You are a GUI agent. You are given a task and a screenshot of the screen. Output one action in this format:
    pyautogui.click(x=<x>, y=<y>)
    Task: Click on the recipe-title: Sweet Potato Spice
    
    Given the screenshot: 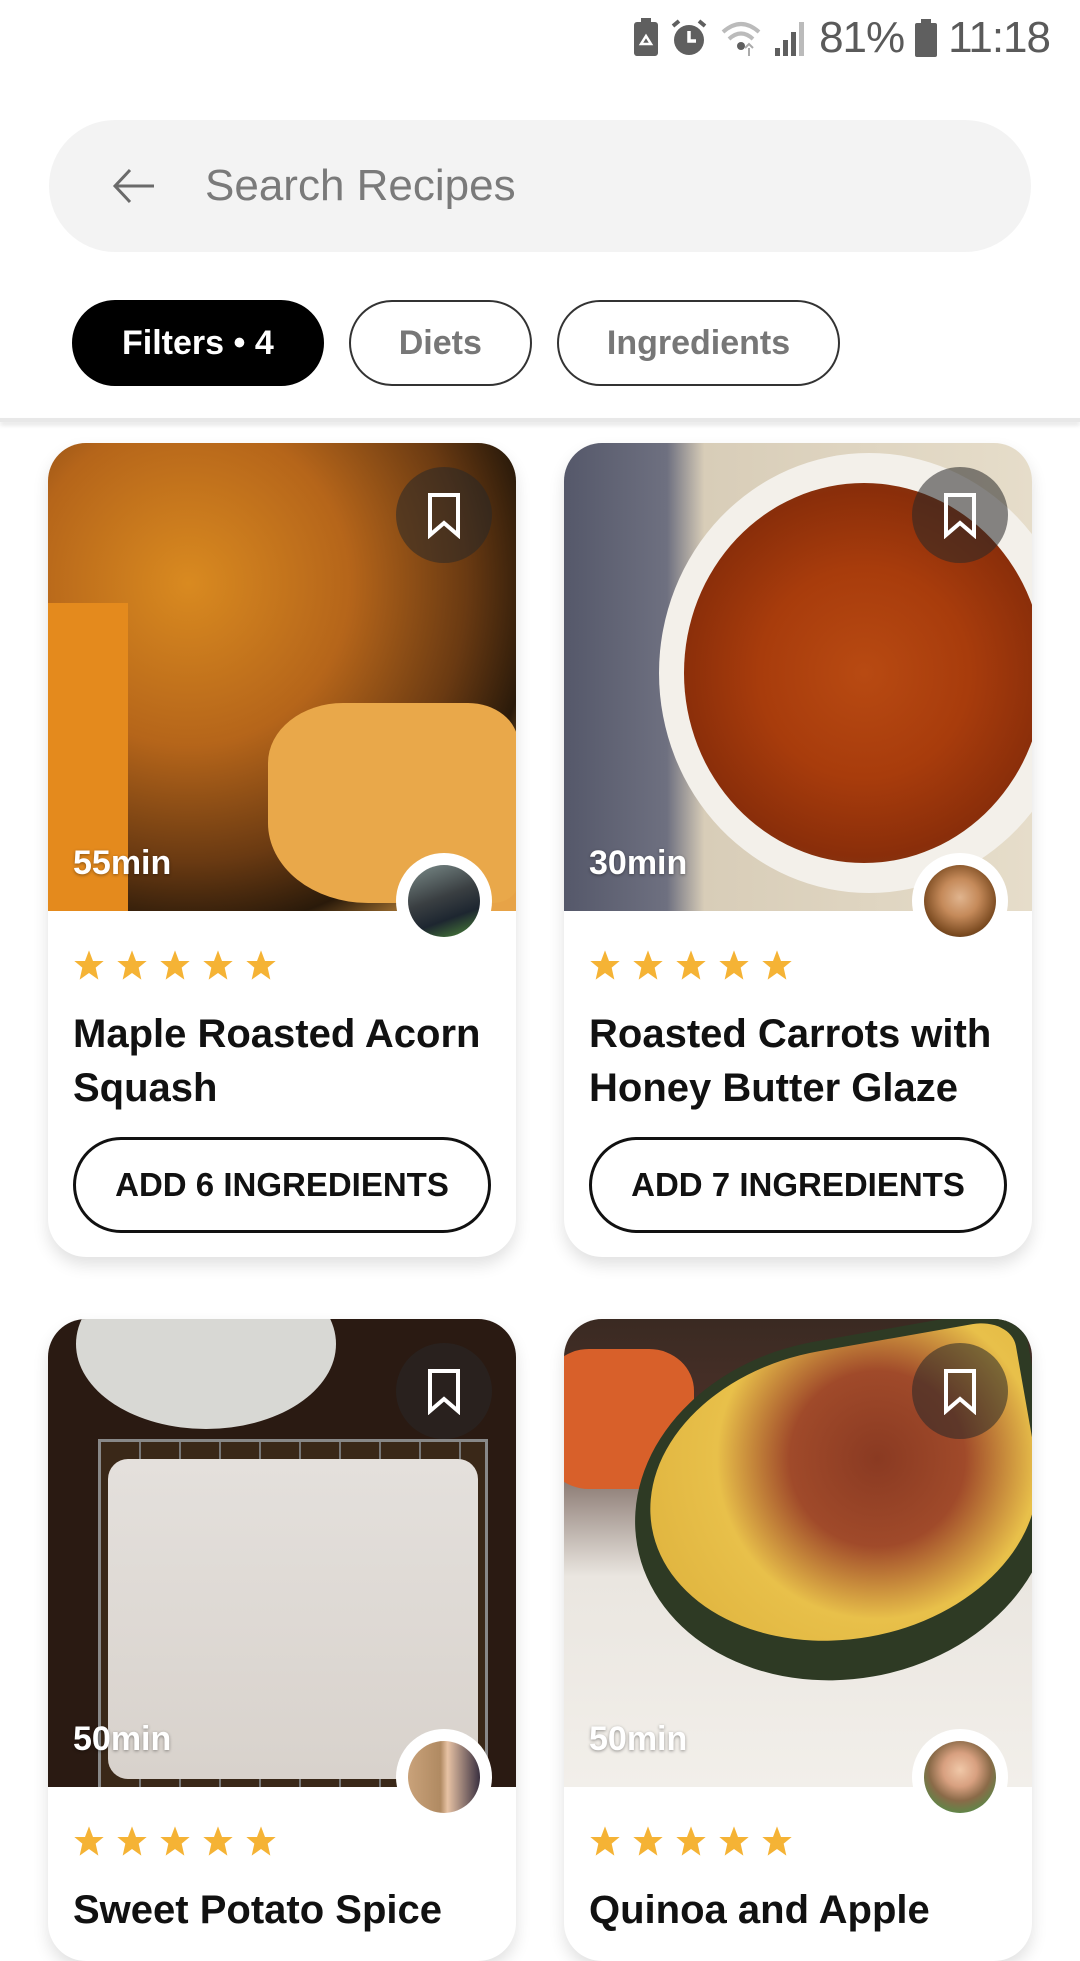 What is the action you would take?
    pyautogui.click(x=282, y=1910)
    